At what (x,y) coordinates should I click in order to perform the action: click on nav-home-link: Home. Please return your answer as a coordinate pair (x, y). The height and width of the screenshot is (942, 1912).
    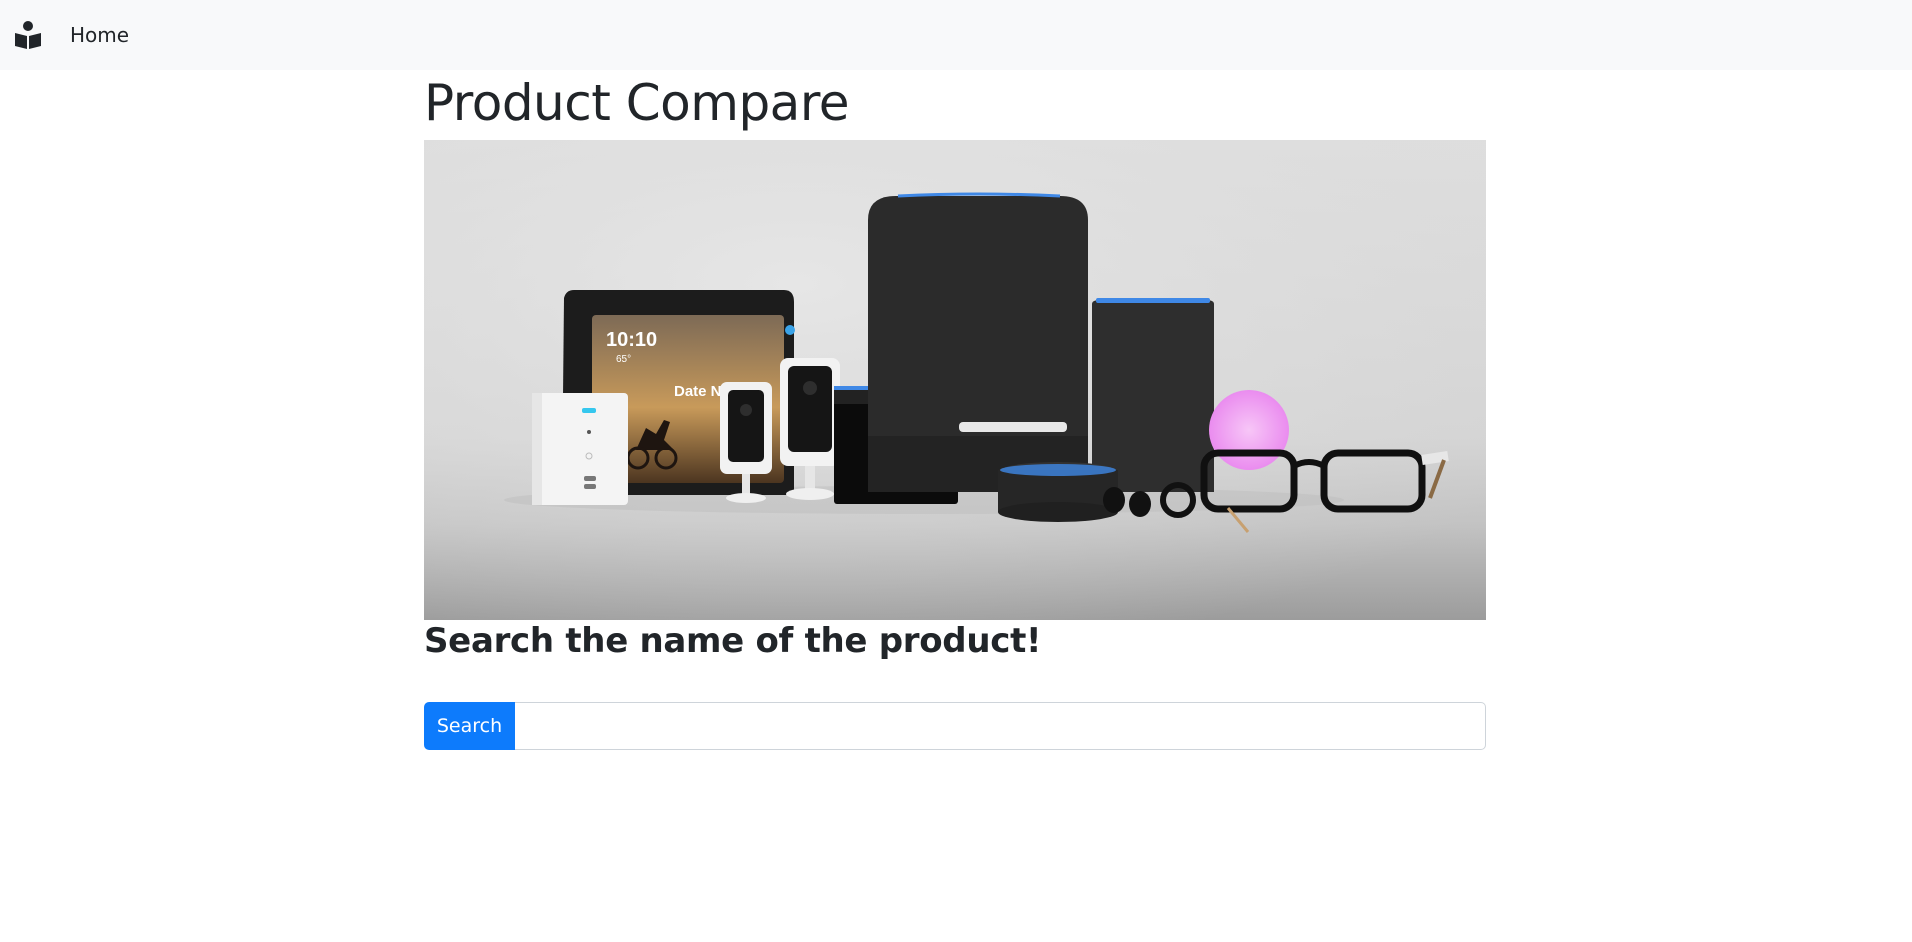
    Looking at the image, I should click on (99, 35).